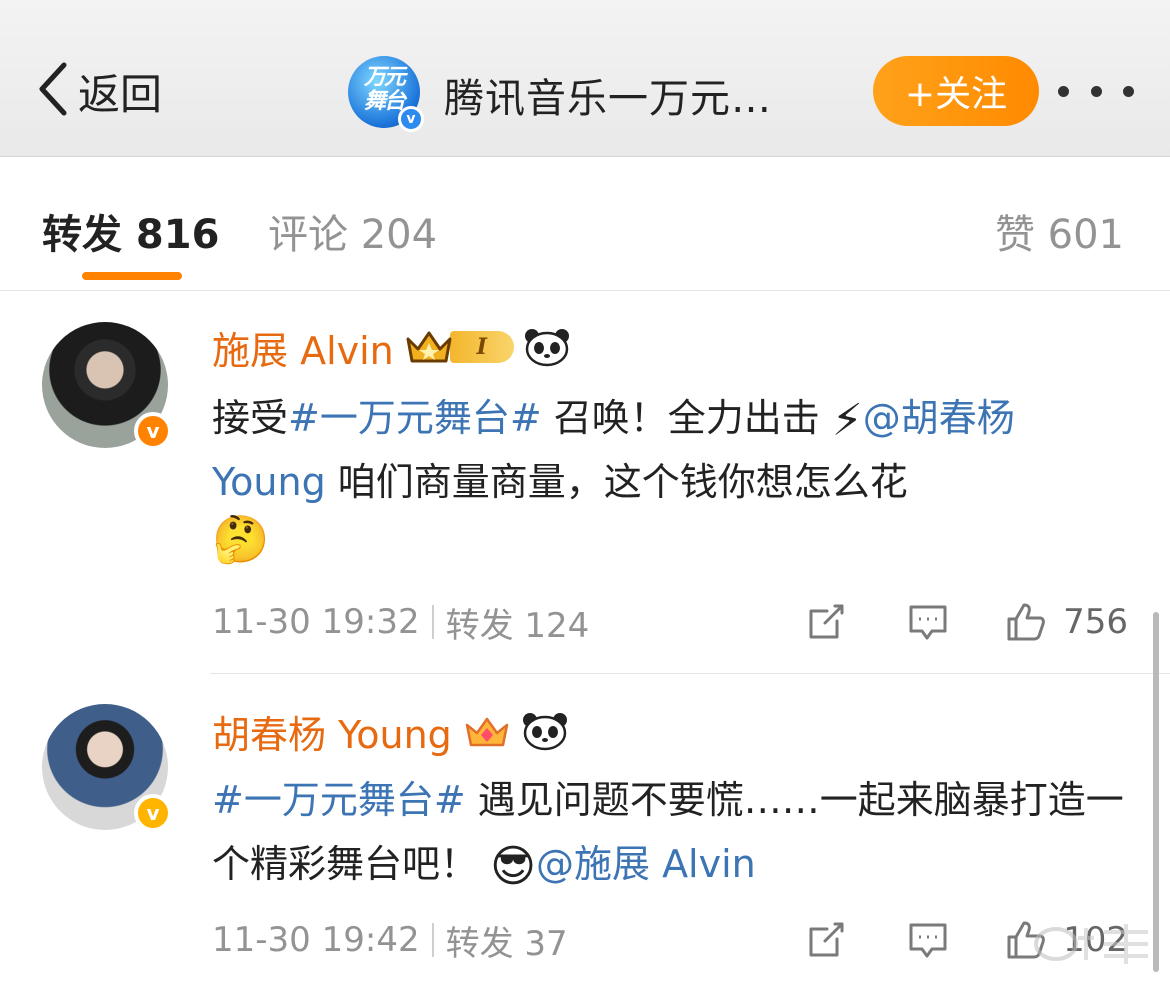 Image resolution: width=1170 pixels, height=981 pixels. I want to click on tab-repost: 转发 816, so click(130, 231).